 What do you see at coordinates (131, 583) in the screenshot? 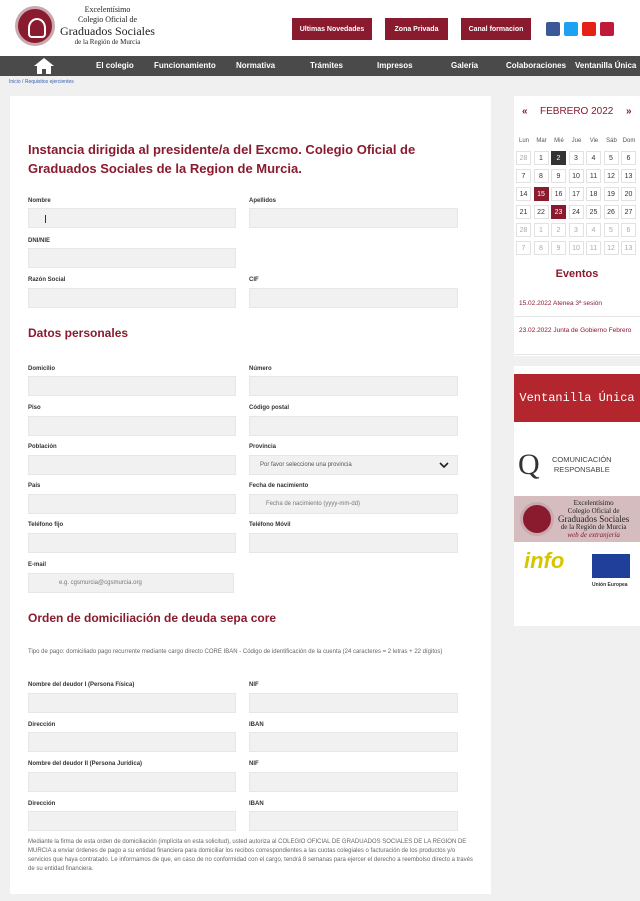
I see `email-input: e.g. cgsmurcia@cgsmurcia.org` at bounding box center [131, 583].